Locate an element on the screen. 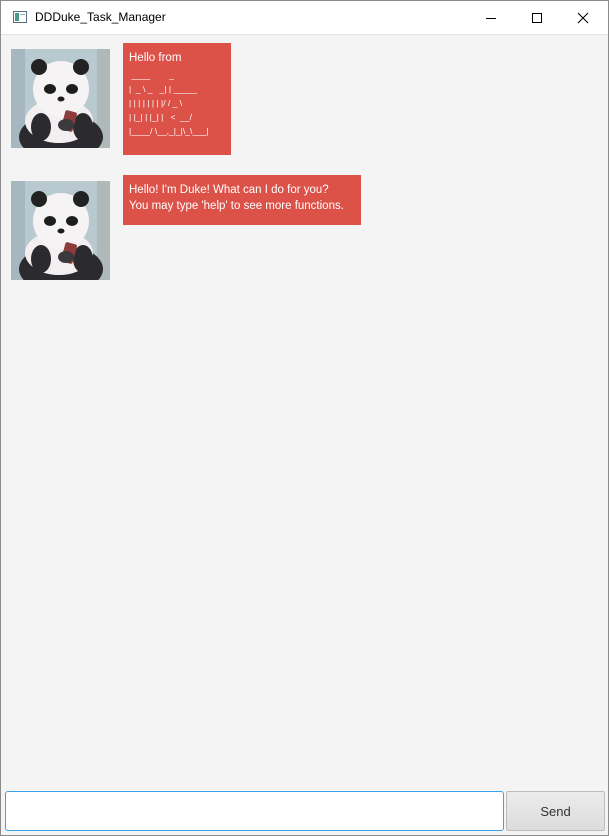  minimize-icon is located at coordinates (491, 18).